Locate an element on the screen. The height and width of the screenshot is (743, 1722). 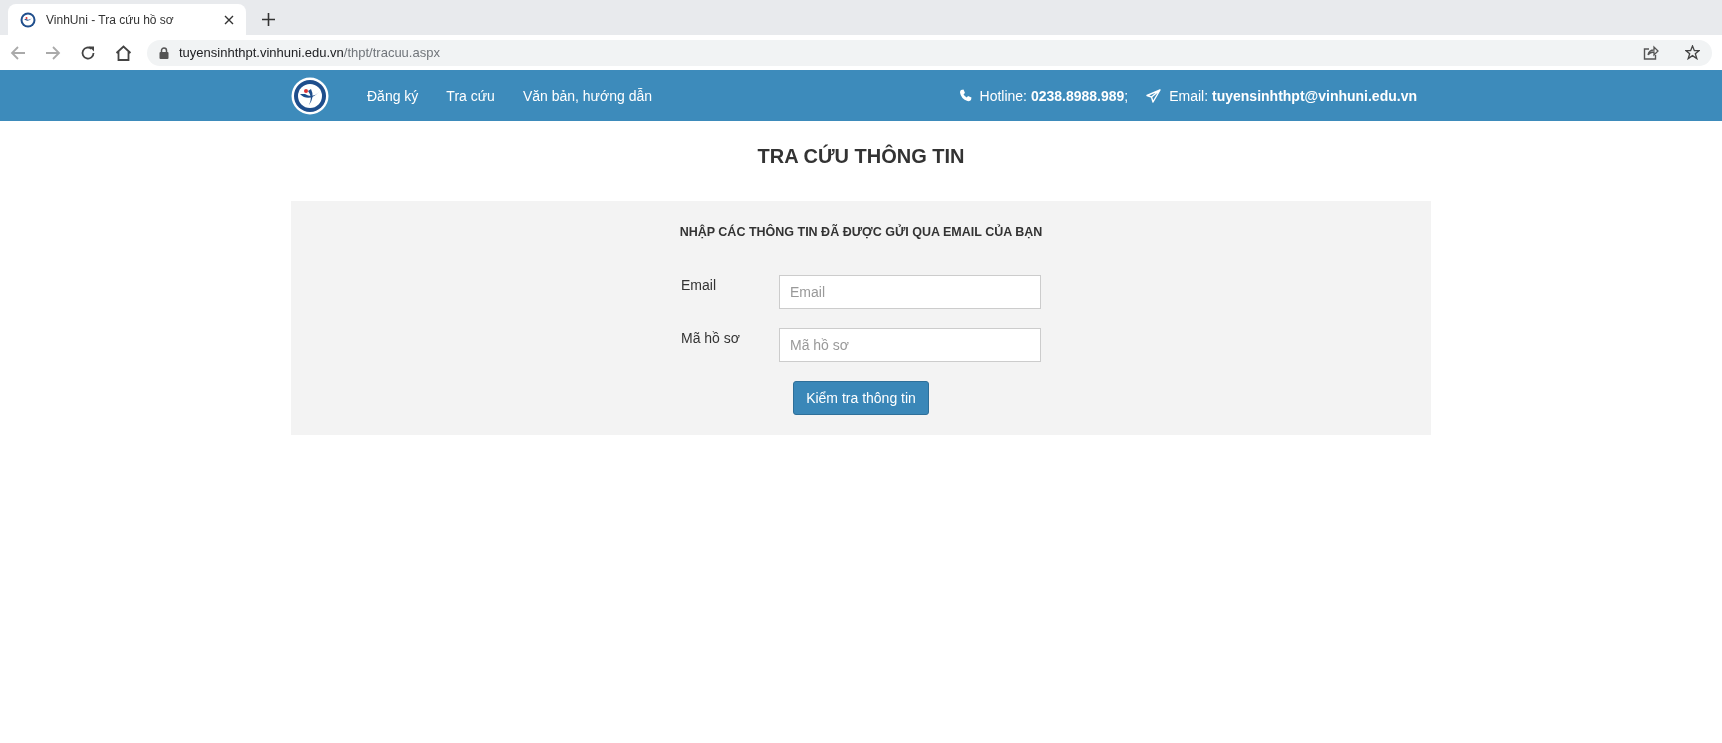
paper-plane-icon is located at coordinates (1154, 95).